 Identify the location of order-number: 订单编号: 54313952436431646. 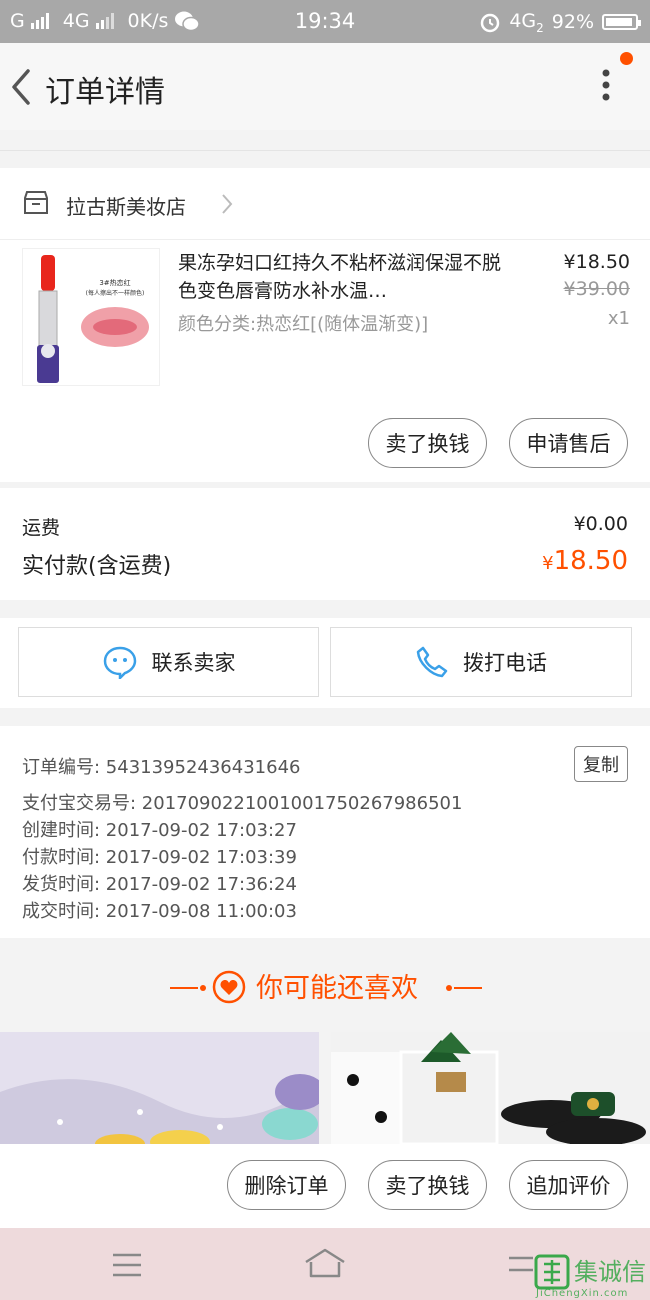
(161, 767).